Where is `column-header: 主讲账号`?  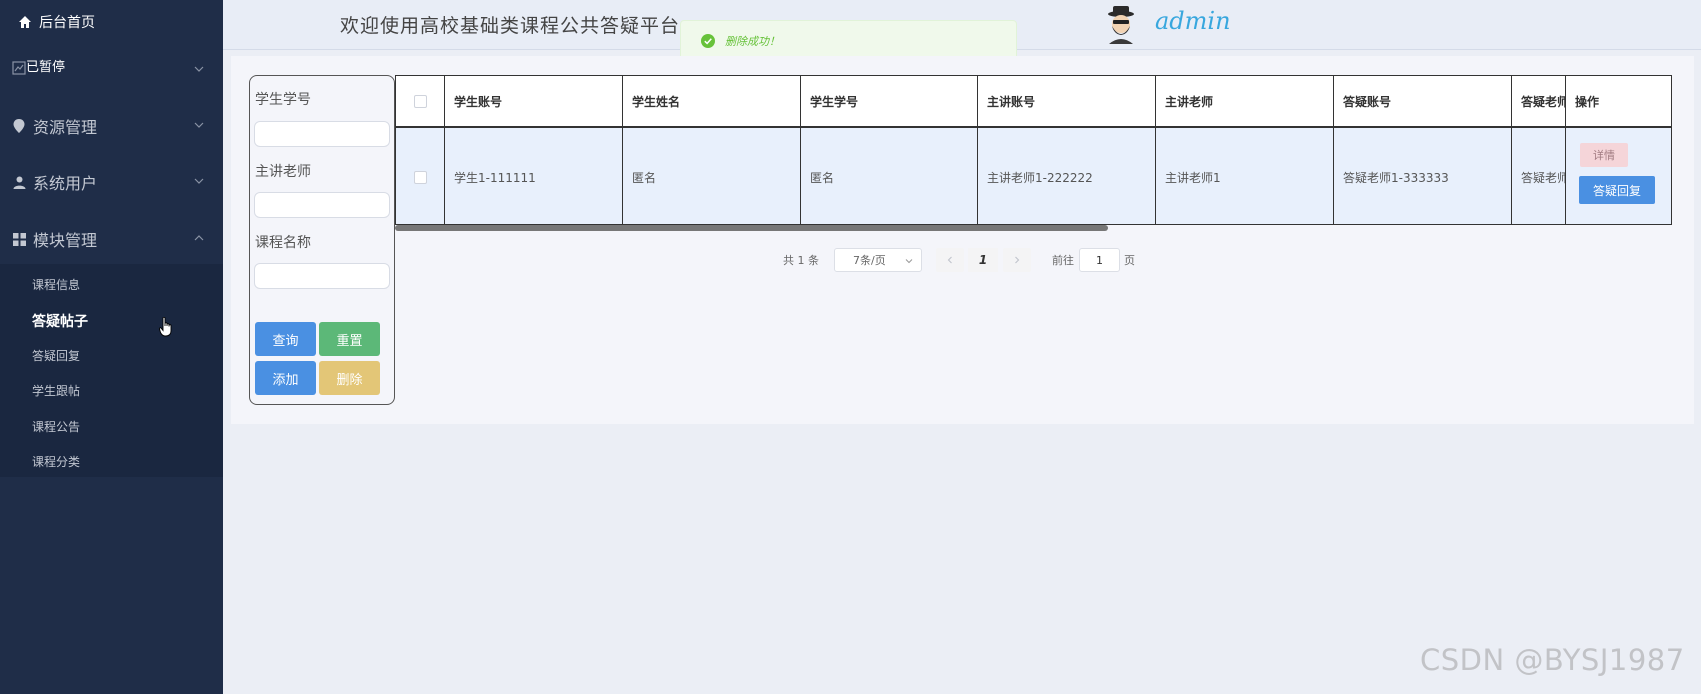
column-header: 主讲账号 is located at coordinates (1067, 102).